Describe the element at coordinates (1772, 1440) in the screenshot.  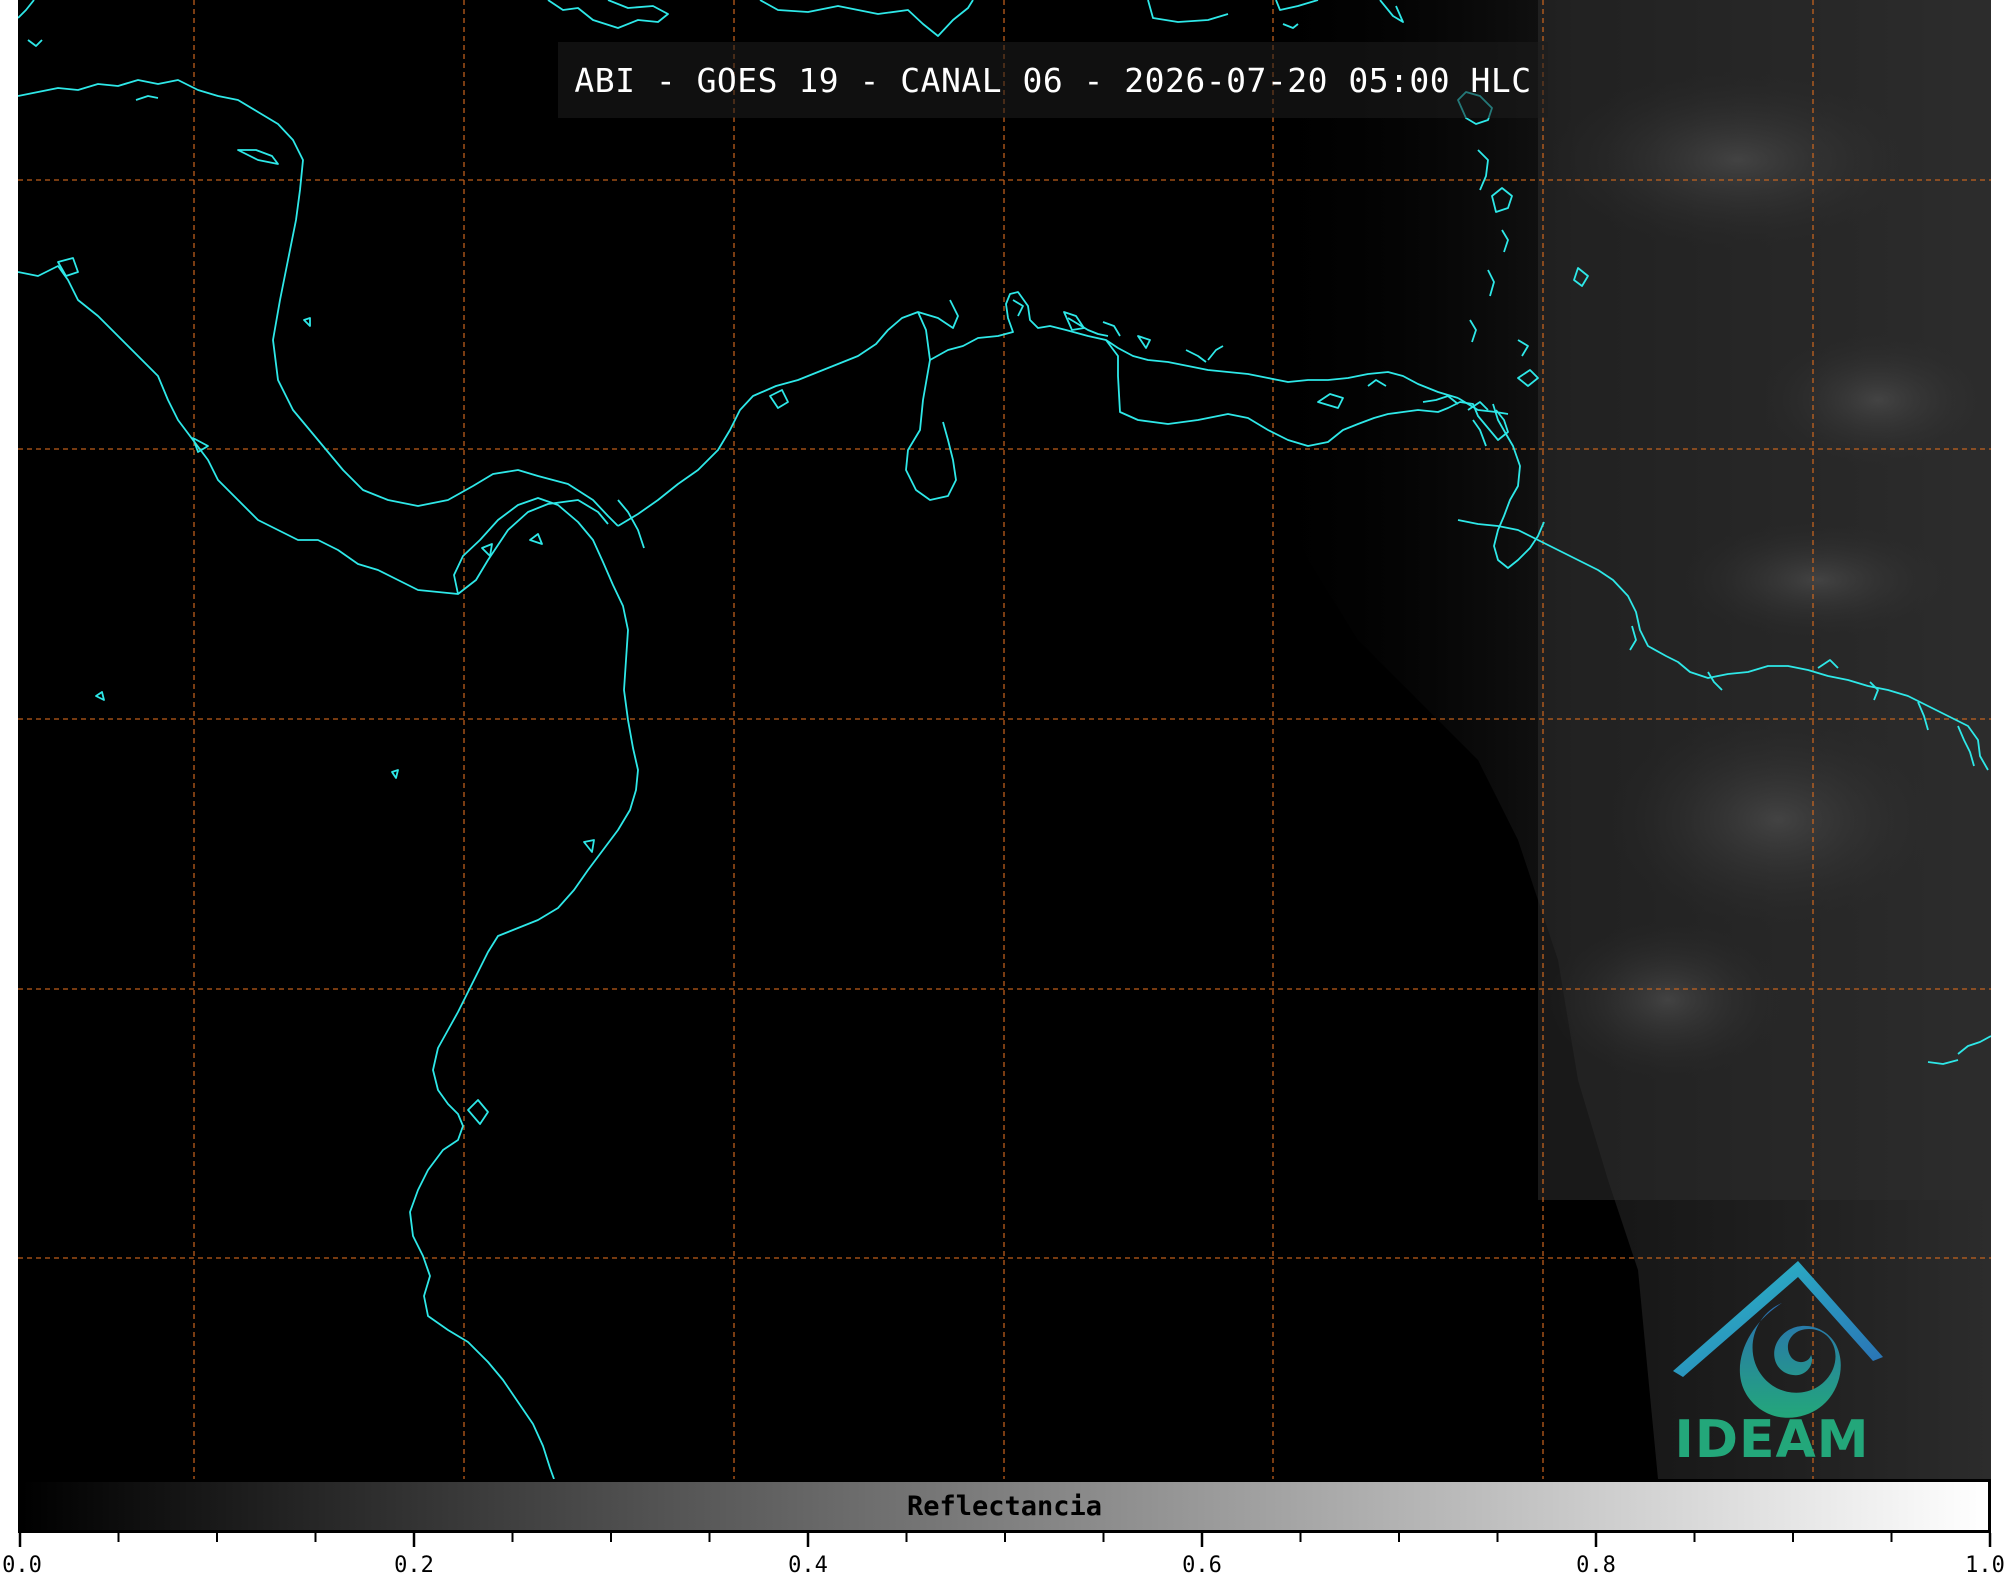
I see `logo-text: IDEAM` at that location.